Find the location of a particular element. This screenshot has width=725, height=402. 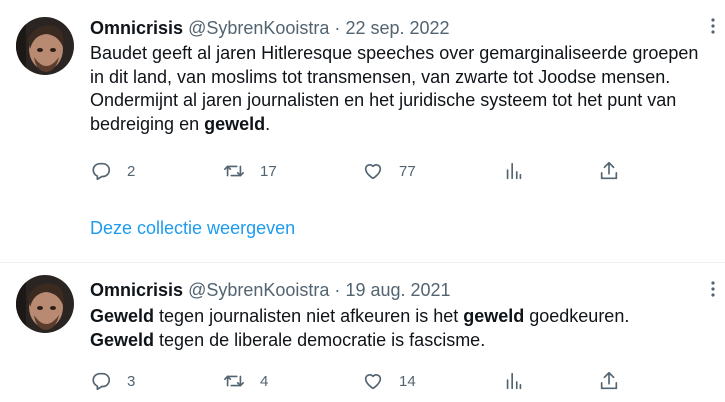

like-button: 14 is located at coordinates (389, 381).